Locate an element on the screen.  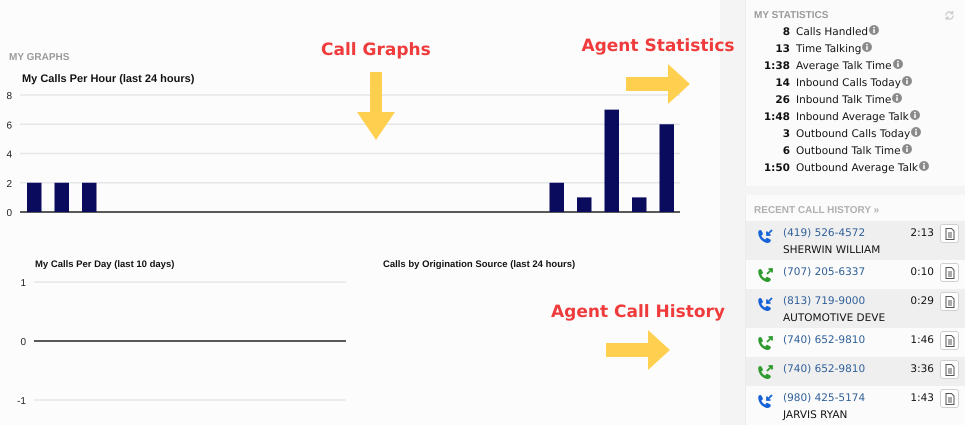
axis-tick-label: 2 is located at coordinates (9, 184).